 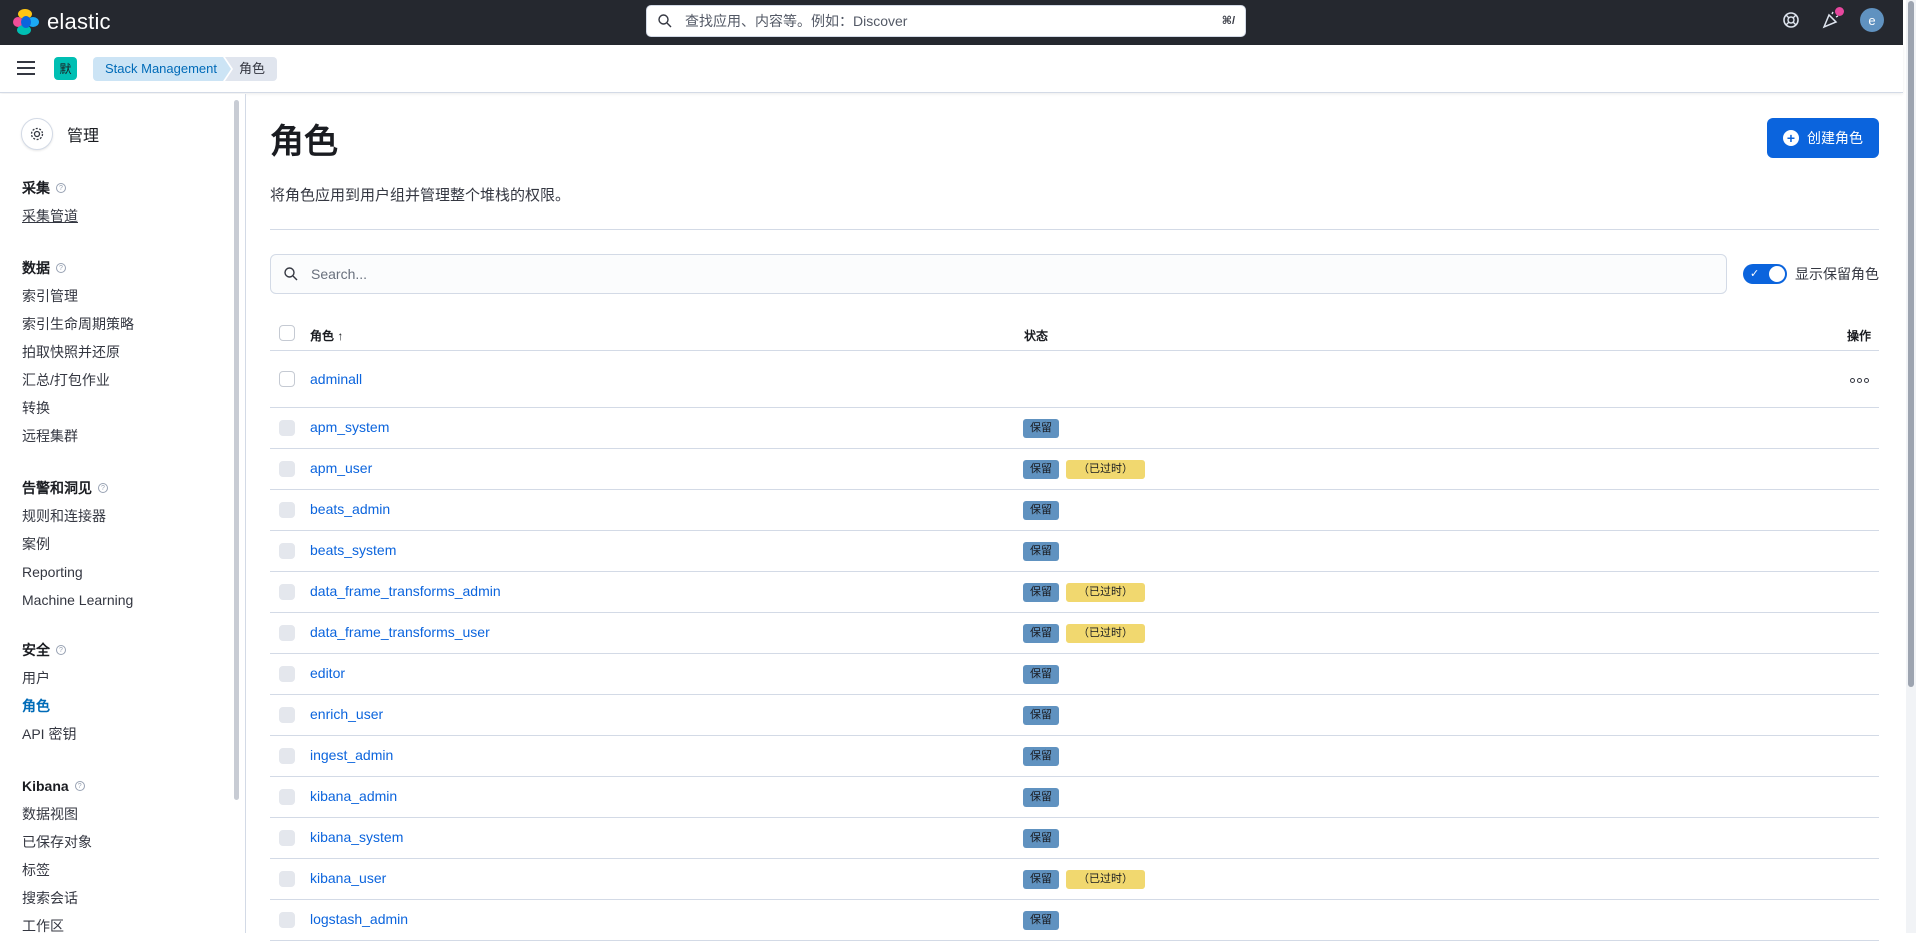 What do you see at coordinates (57, 870) in the screenshot?
I see `sidebar-item-tags: 标签` at bounding box center [57, 870].